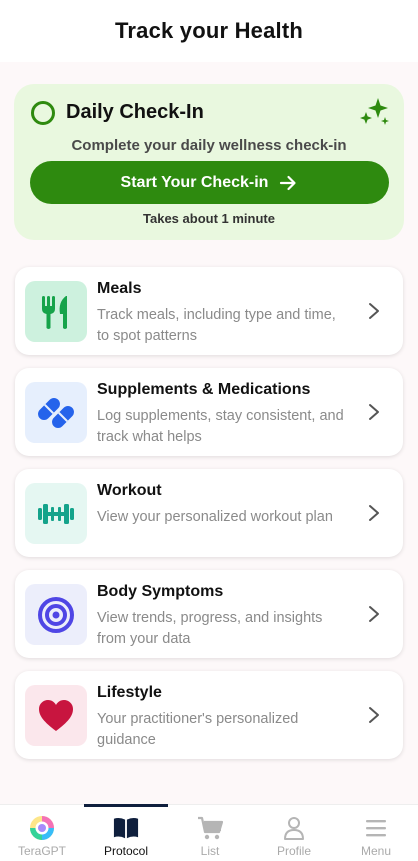  Describe the element at coordinates (43, 113) in the screenshot. I see `checkin-status-circle-icon` at that location.